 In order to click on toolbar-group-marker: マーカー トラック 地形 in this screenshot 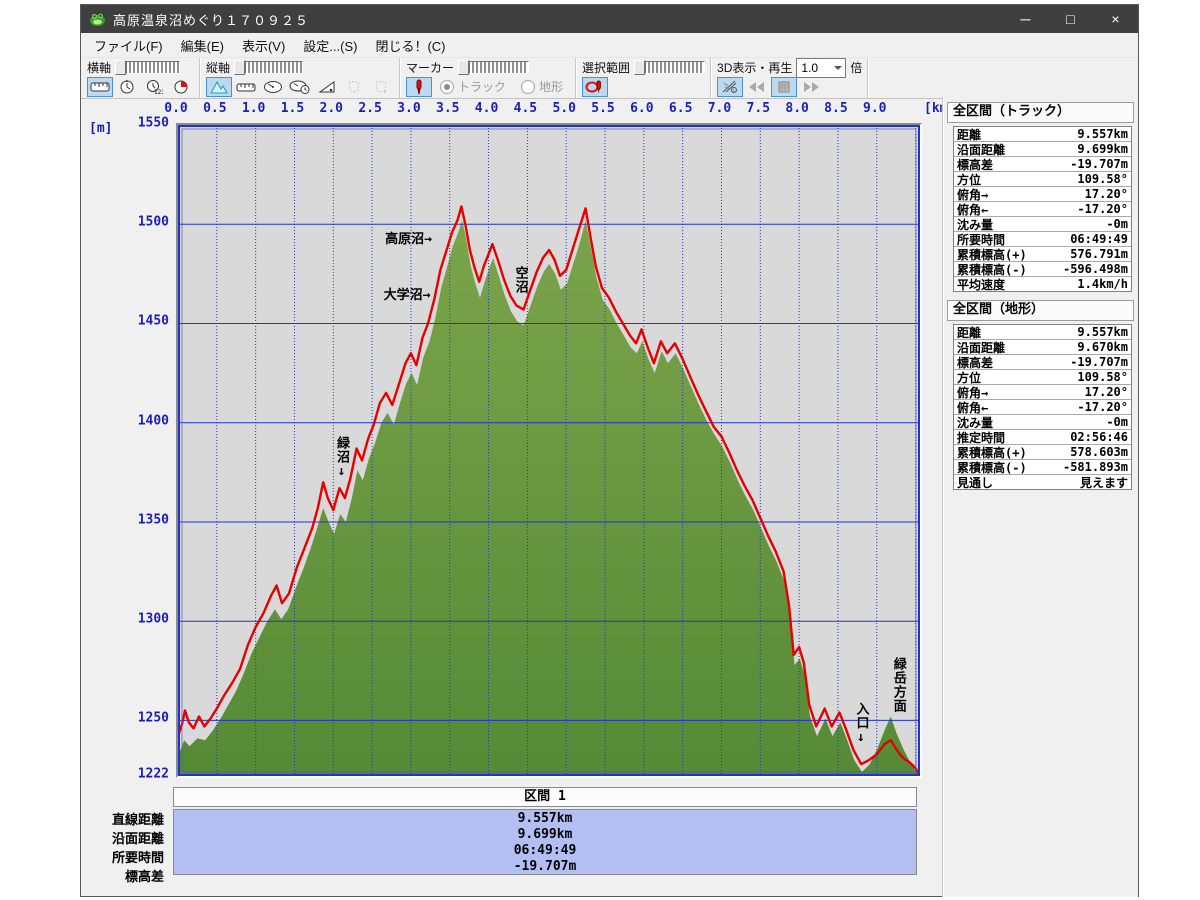, I will do `click(488, 78)`.